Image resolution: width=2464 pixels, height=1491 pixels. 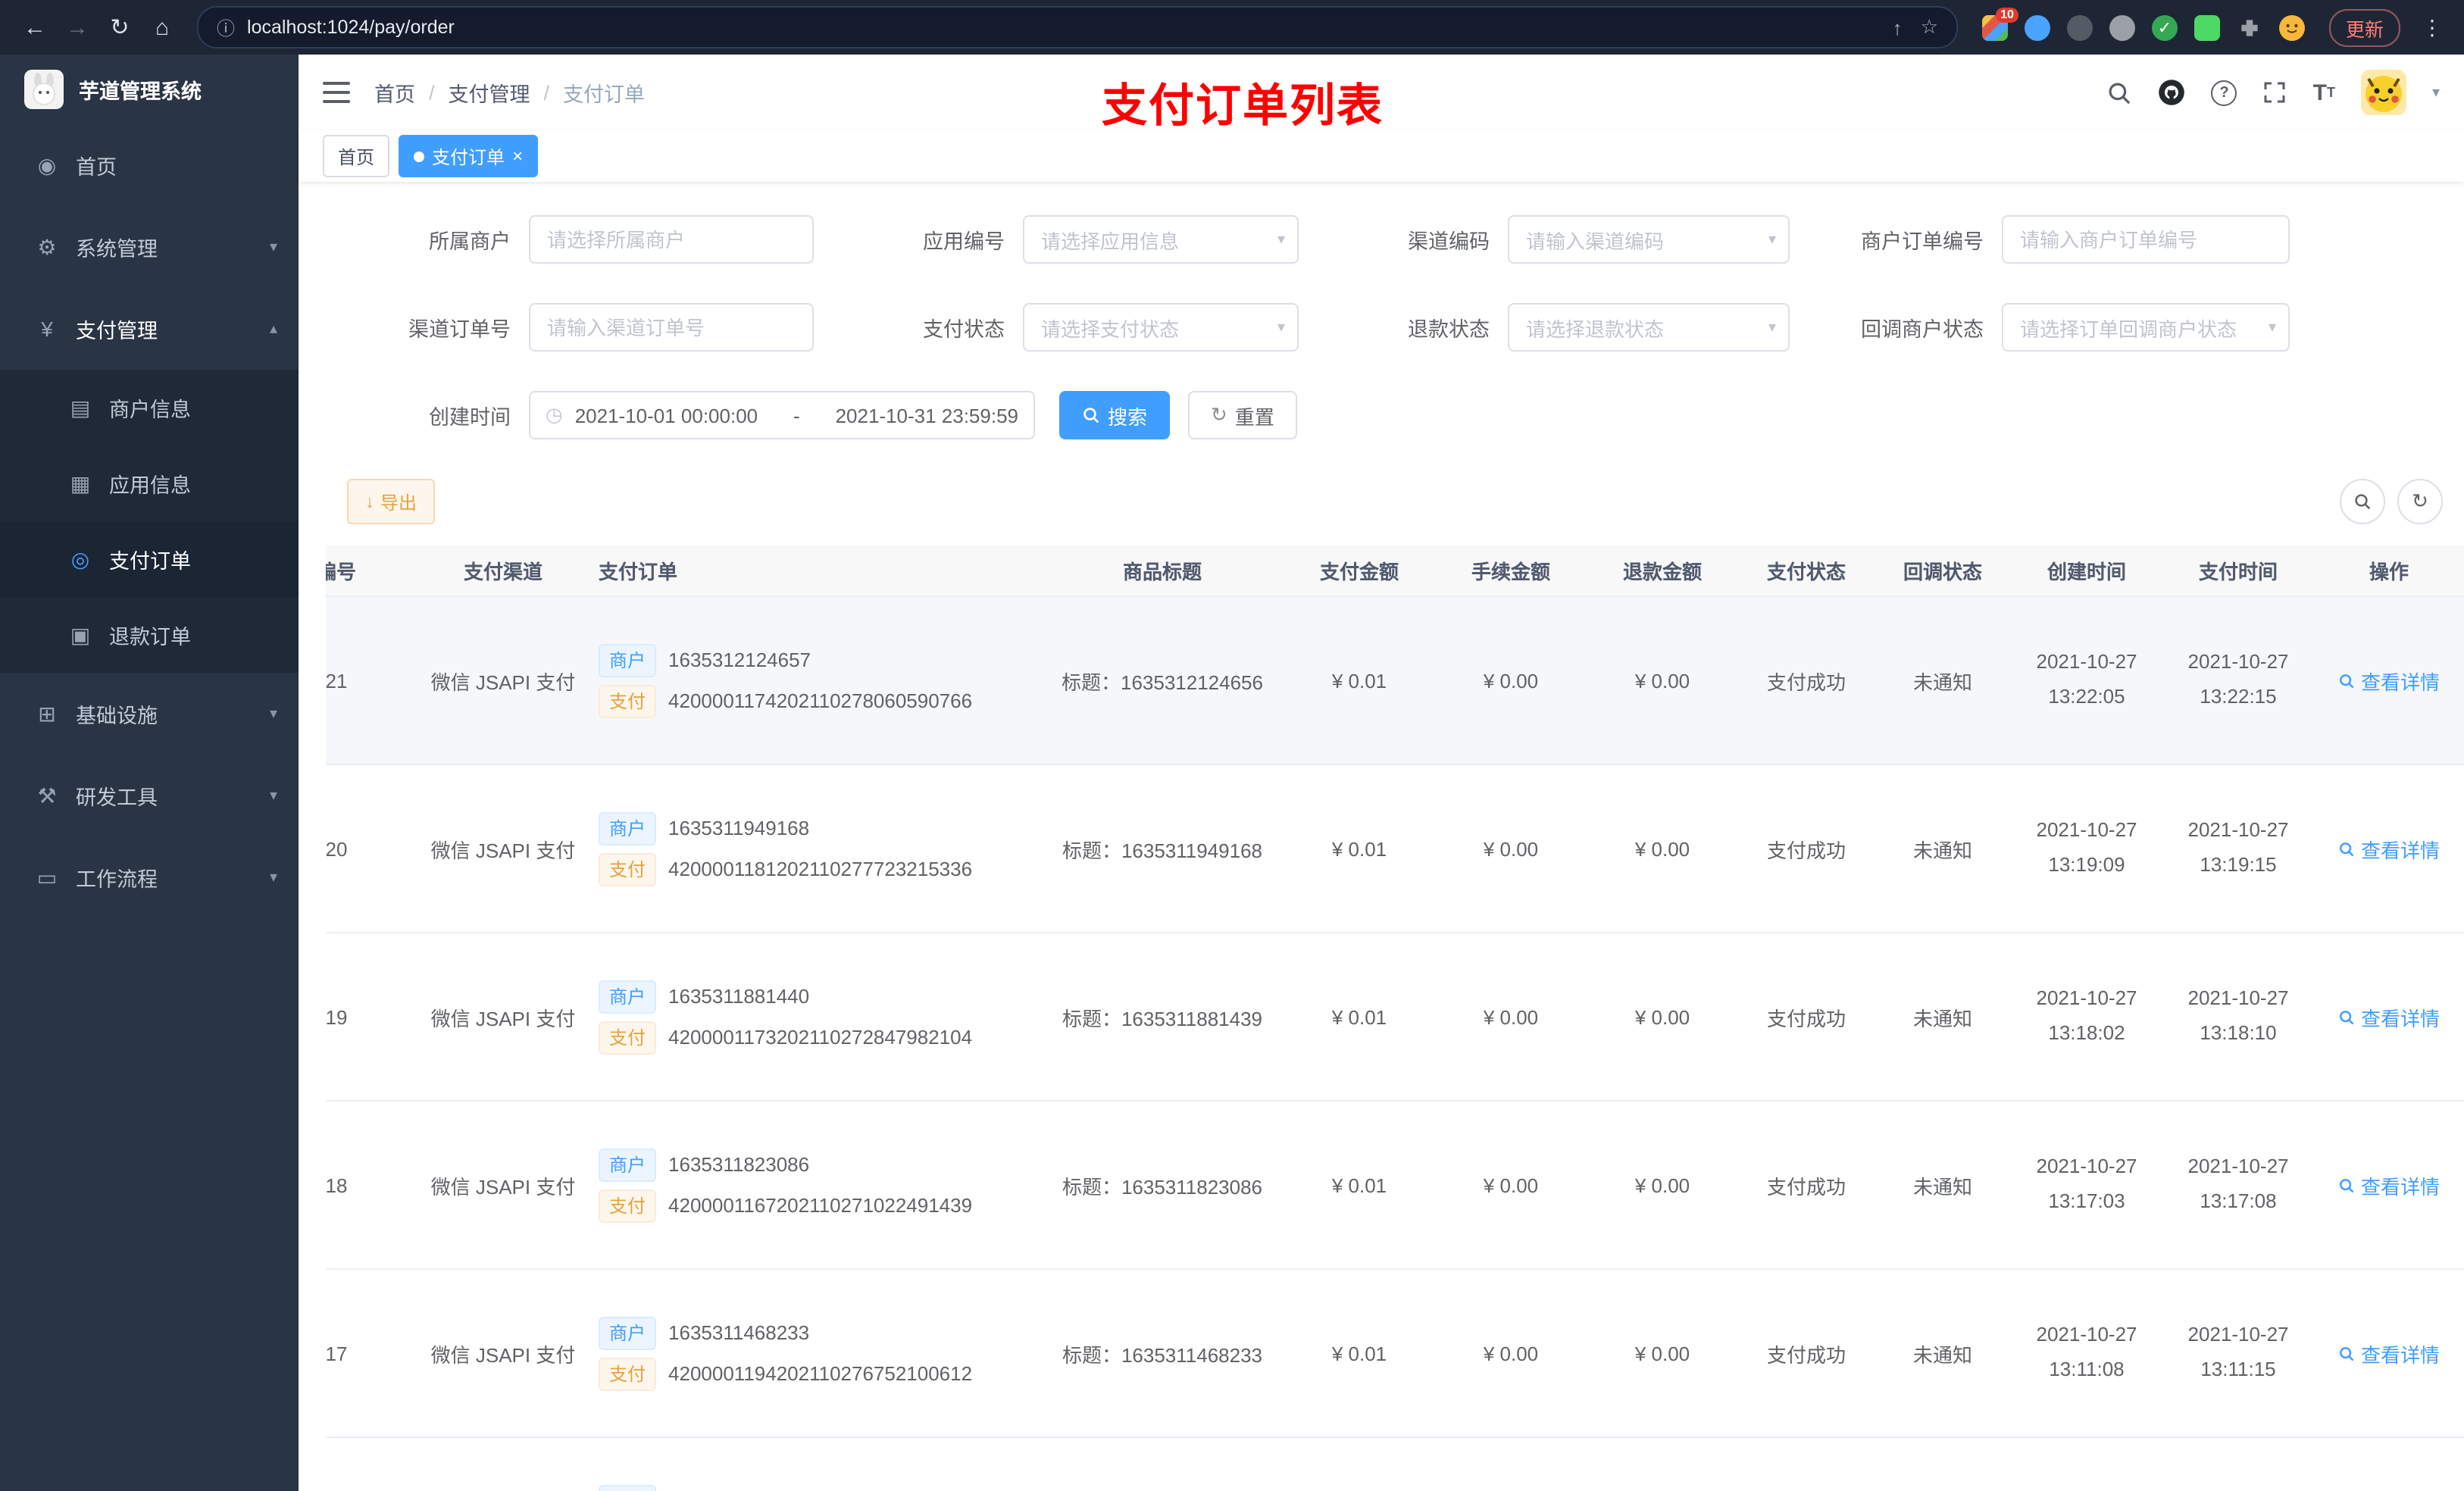 I want to click on profile-avatar-icon, so click(x=2291, y=27).